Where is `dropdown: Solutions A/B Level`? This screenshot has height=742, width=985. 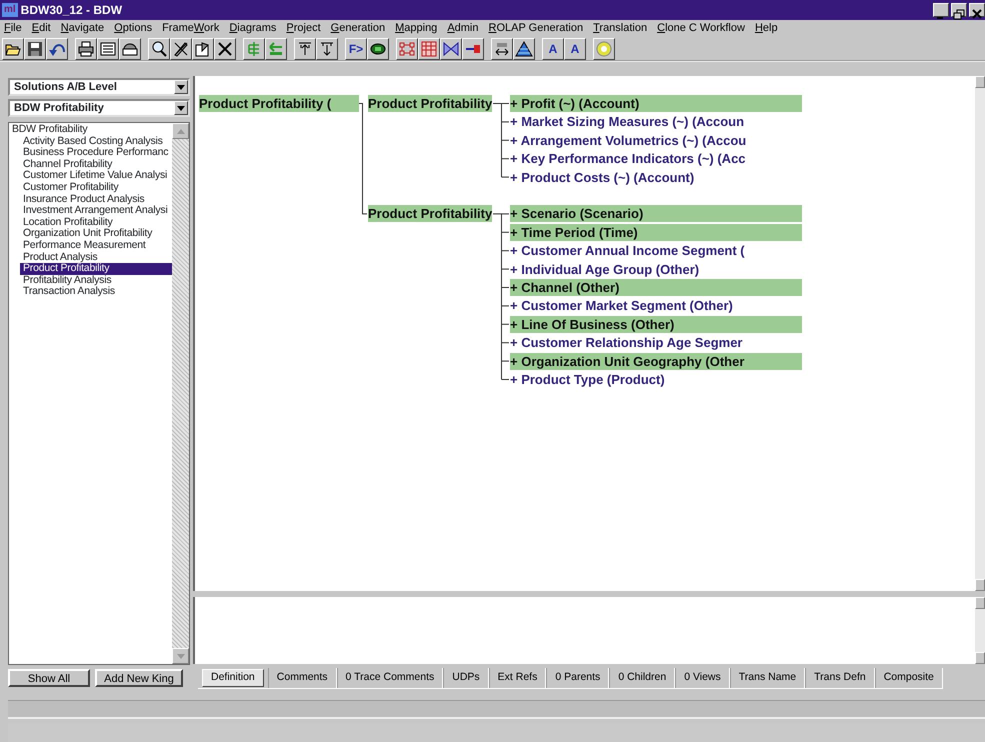 dropdown: Solutions A/B Level is located at coordinates (99, 87).